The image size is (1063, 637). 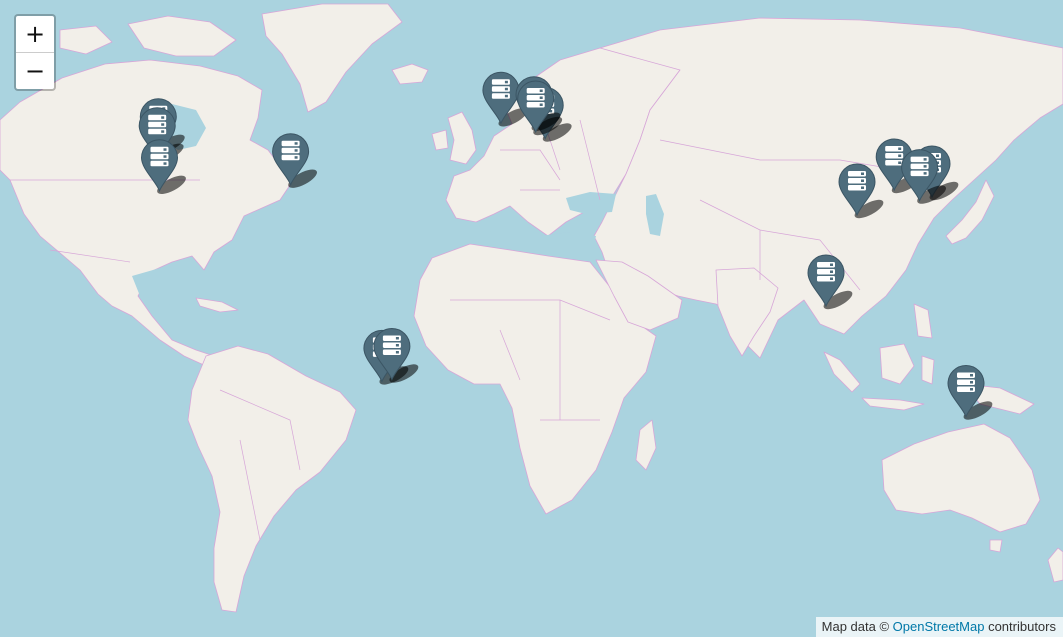 I want to click on zoom-control: + −, so click(x=35, y=52).